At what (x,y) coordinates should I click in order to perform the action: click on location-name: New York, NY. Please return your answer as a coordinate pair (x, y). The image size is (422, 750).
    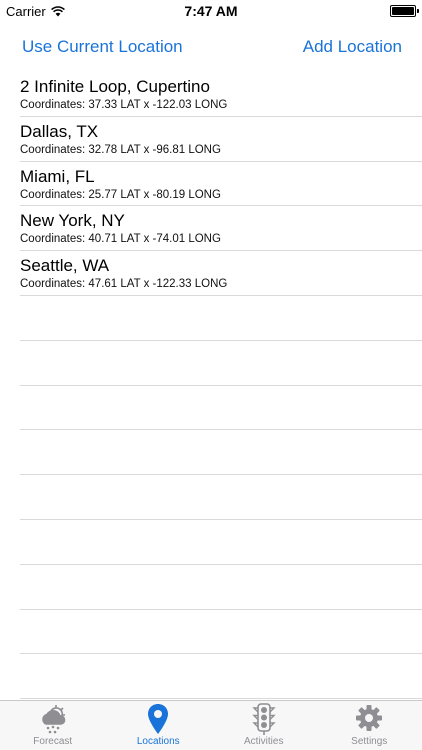
    Looking at the image, I should click on (72, 221).